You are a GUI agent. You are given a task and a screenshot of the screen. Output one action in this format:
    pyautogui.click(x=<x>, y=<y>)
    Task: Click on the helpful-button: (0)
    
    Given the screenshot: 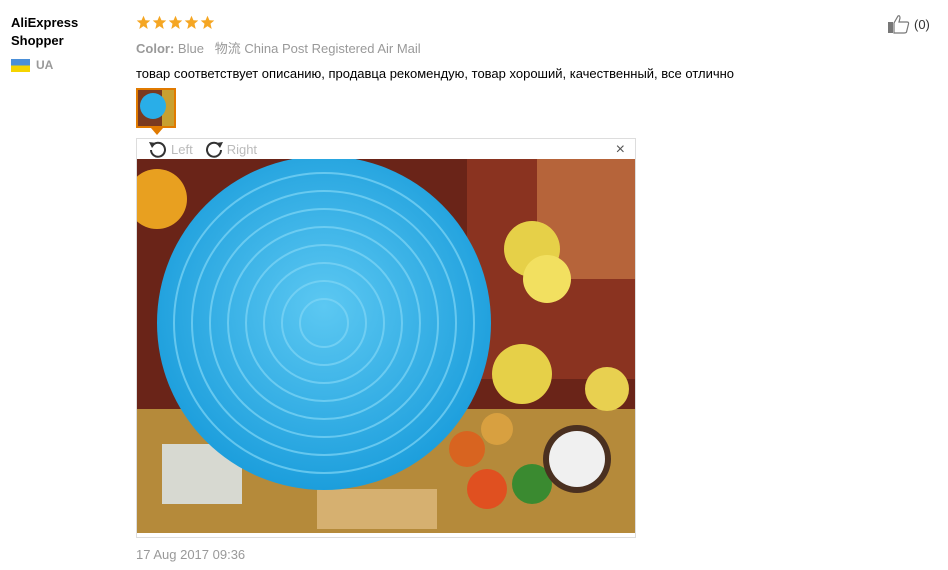 What is the action you would take?
    pyautogui.click(x=908, y=24)
    